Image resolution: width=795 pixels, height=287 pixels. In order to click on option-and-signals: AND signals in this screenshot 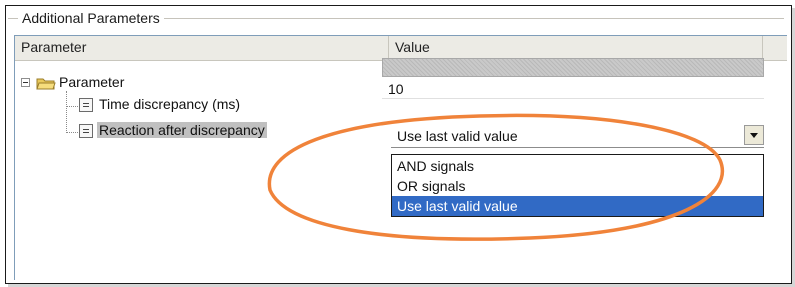, I will do `click(577, 166)`.